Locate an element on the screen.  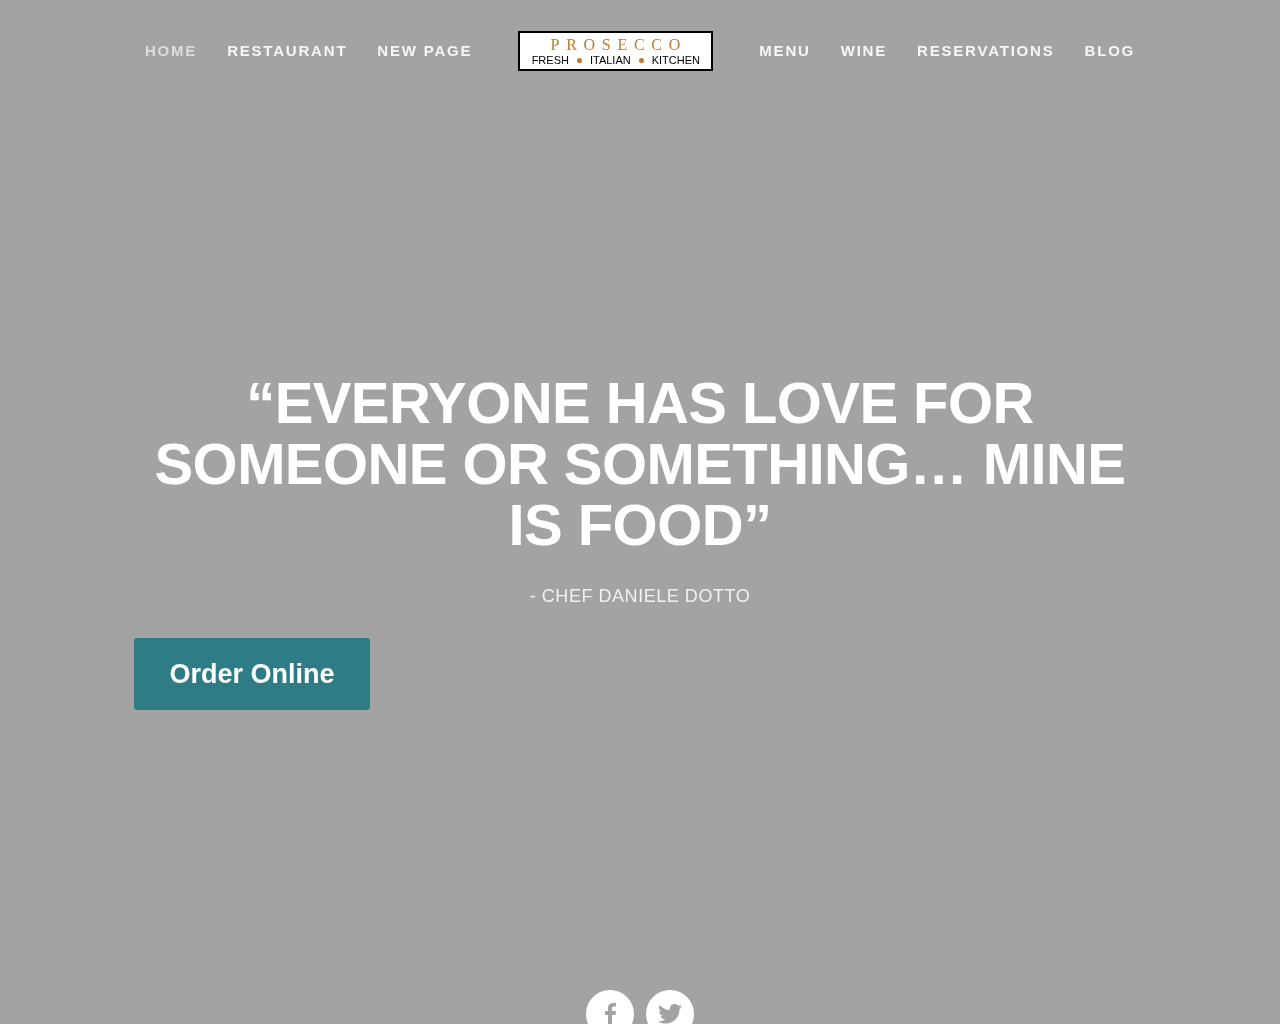
nav-link: BLOG is located at coordinates (1110, 51).